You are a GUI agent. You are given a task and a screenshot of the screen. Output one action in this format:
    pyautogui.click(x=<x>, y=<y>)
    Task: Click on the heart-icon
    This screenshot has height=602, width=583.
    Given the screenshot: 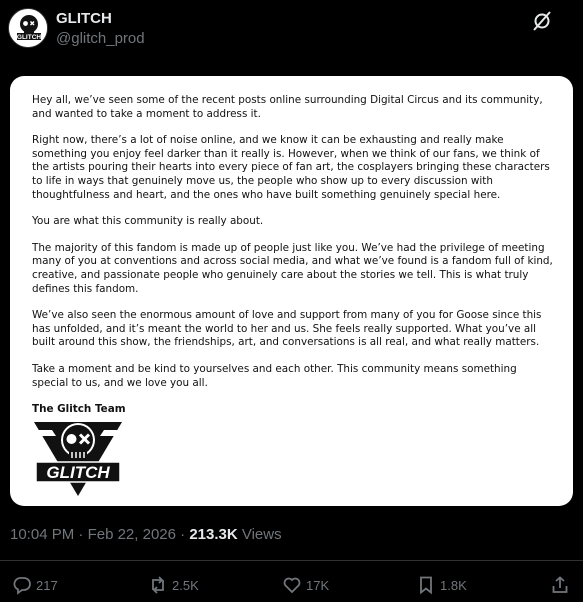 What is the action you would take?
    pyautogui.click(x=292, y=585)
    